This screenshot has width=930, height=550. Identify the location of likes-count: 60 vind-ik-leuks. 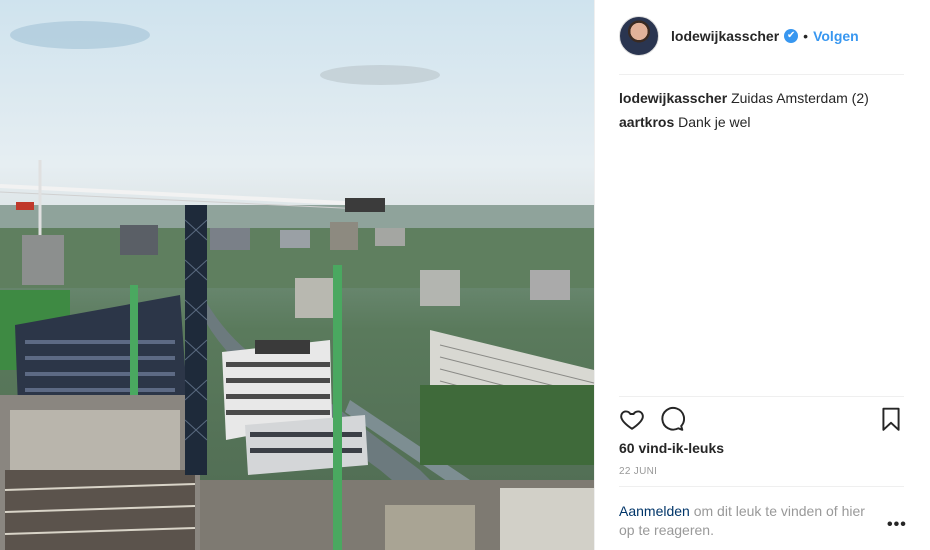
(671, 448).